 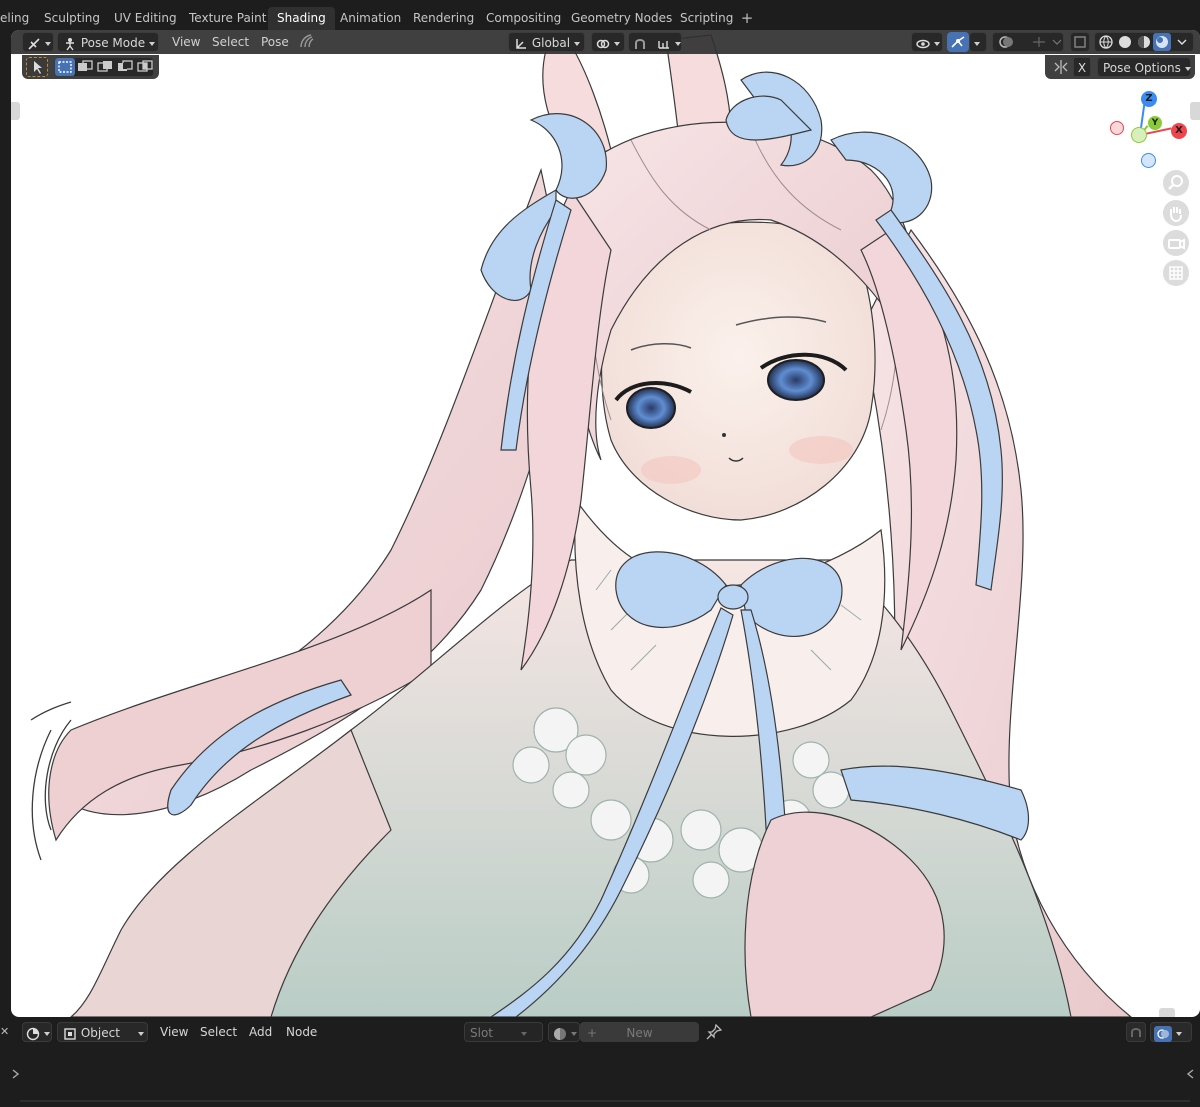 I want to click on show-gizmo-toggle, so click(x=958, y=42).